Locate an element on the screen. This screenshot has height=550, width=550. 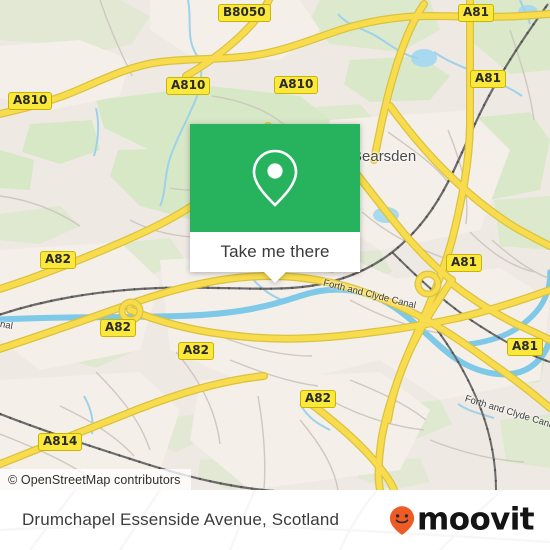
attribution-text: © OpenStreetMap contributors is located at coordinates (94, 479).